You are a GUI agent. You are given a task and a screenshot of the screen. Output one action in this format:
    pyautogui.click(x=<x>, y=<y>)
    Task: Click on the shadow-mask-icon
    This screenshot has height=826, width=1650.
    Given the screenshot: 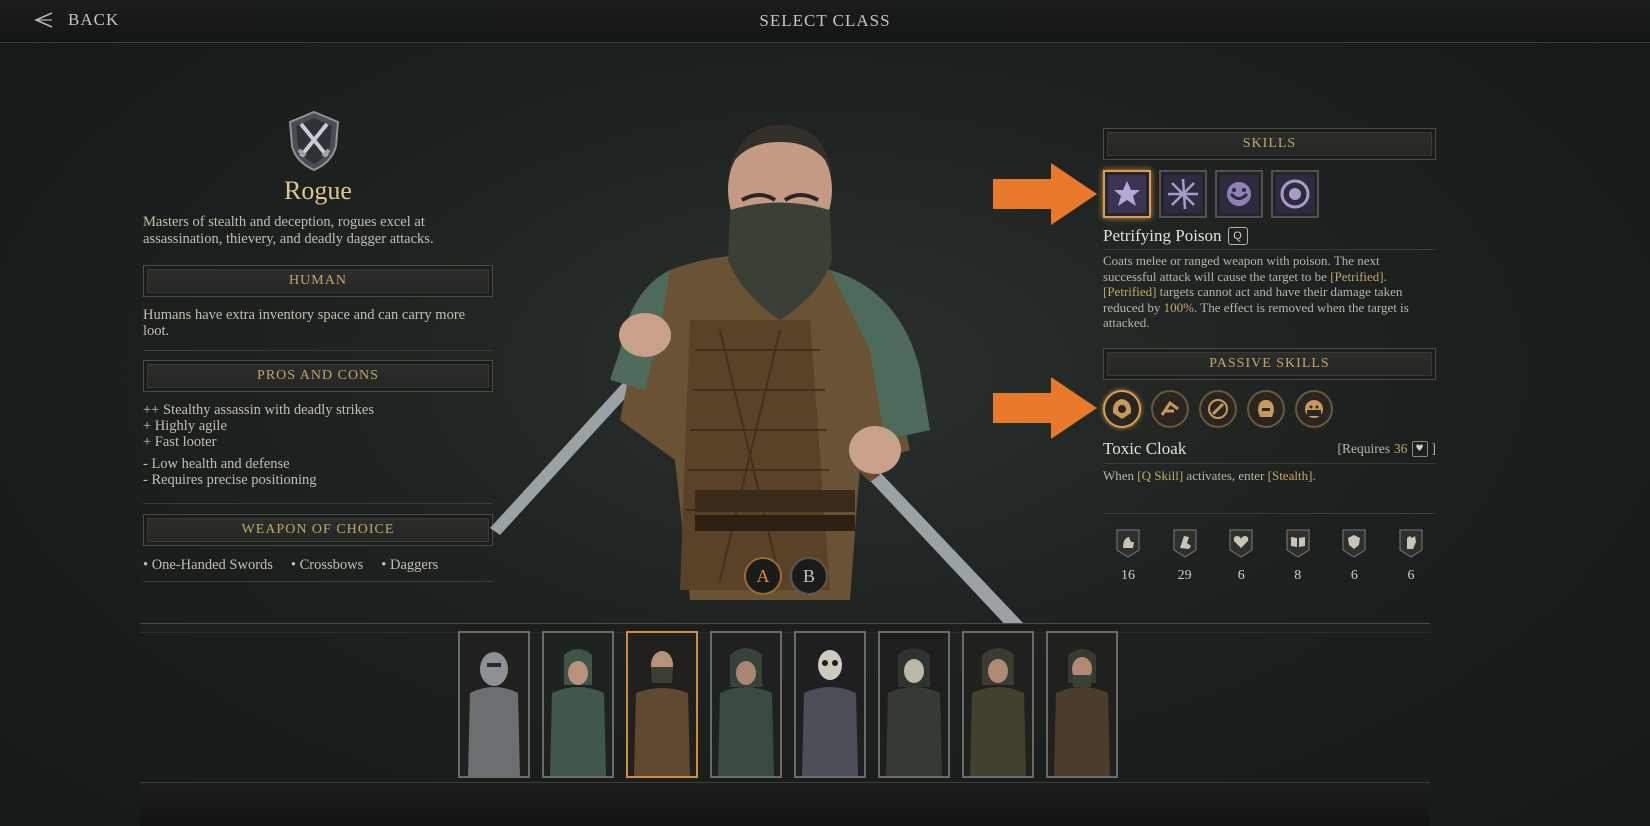 What is the action you would take?
    pyautogui.click(x=1239, y=194)
    